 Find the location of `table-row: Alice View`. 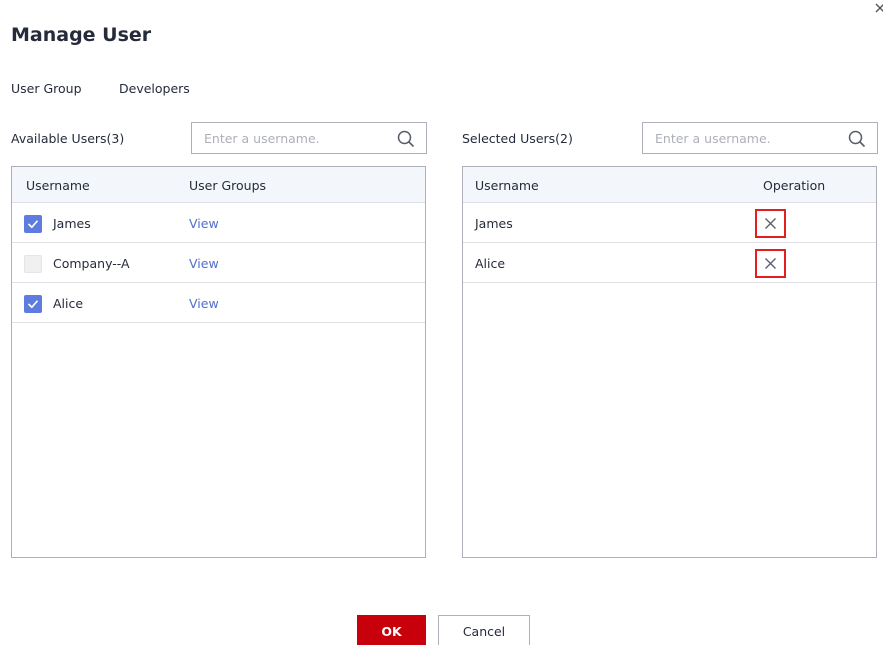

table-row: Alice View is located at coordinates (218, 303).